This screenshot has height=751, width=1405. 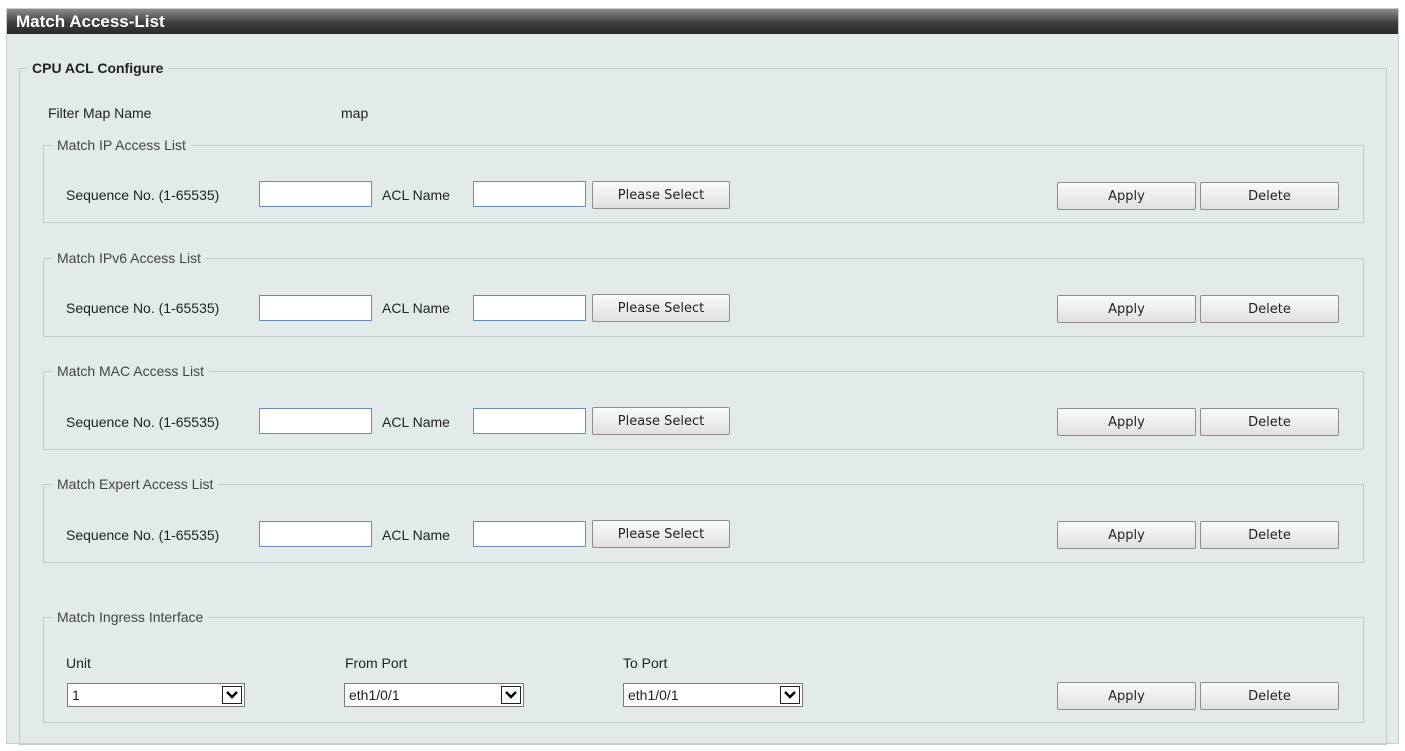 What do you see at coordinates (529, 308) in the screenshot?
I see `ipv6-acl-name-input` at bounding box center [529, 308].